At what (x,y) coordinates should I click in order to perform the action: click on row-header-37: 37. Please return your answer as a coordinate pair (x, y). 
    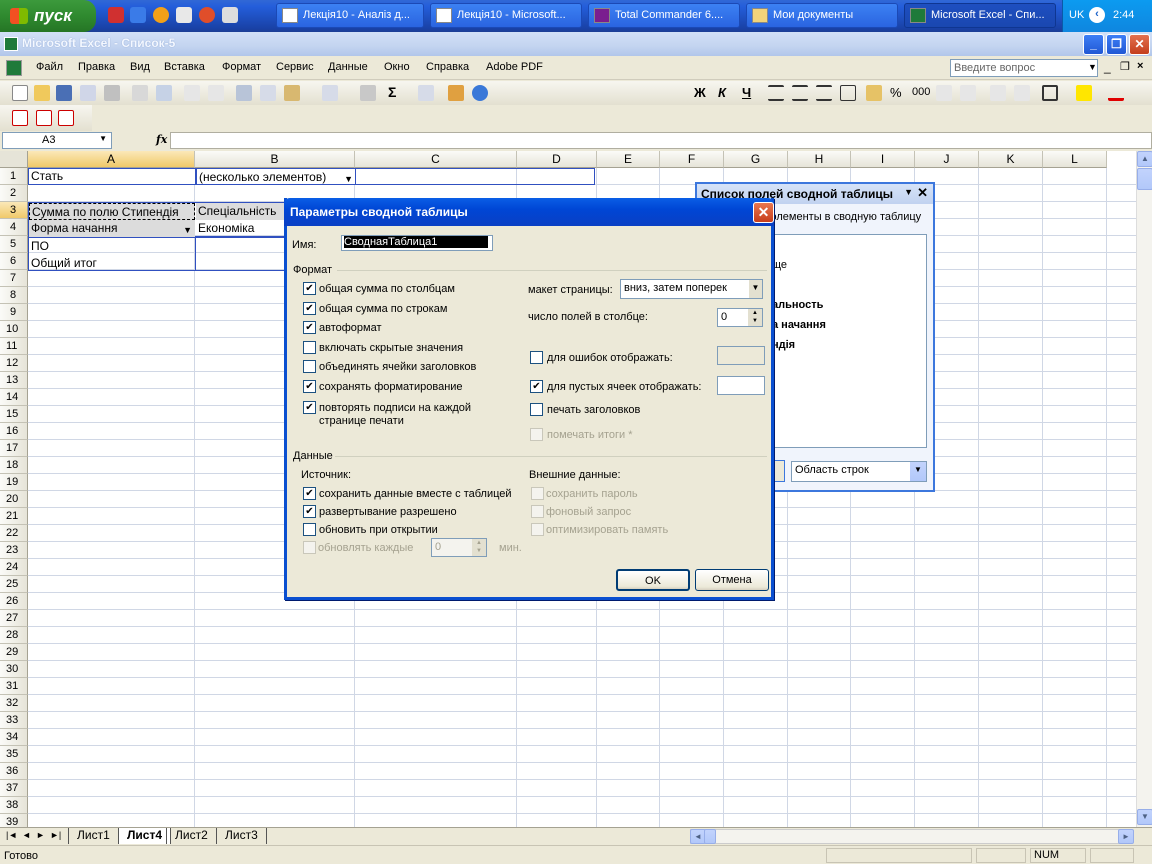
    Looking at the image, I should click on (14, 788).